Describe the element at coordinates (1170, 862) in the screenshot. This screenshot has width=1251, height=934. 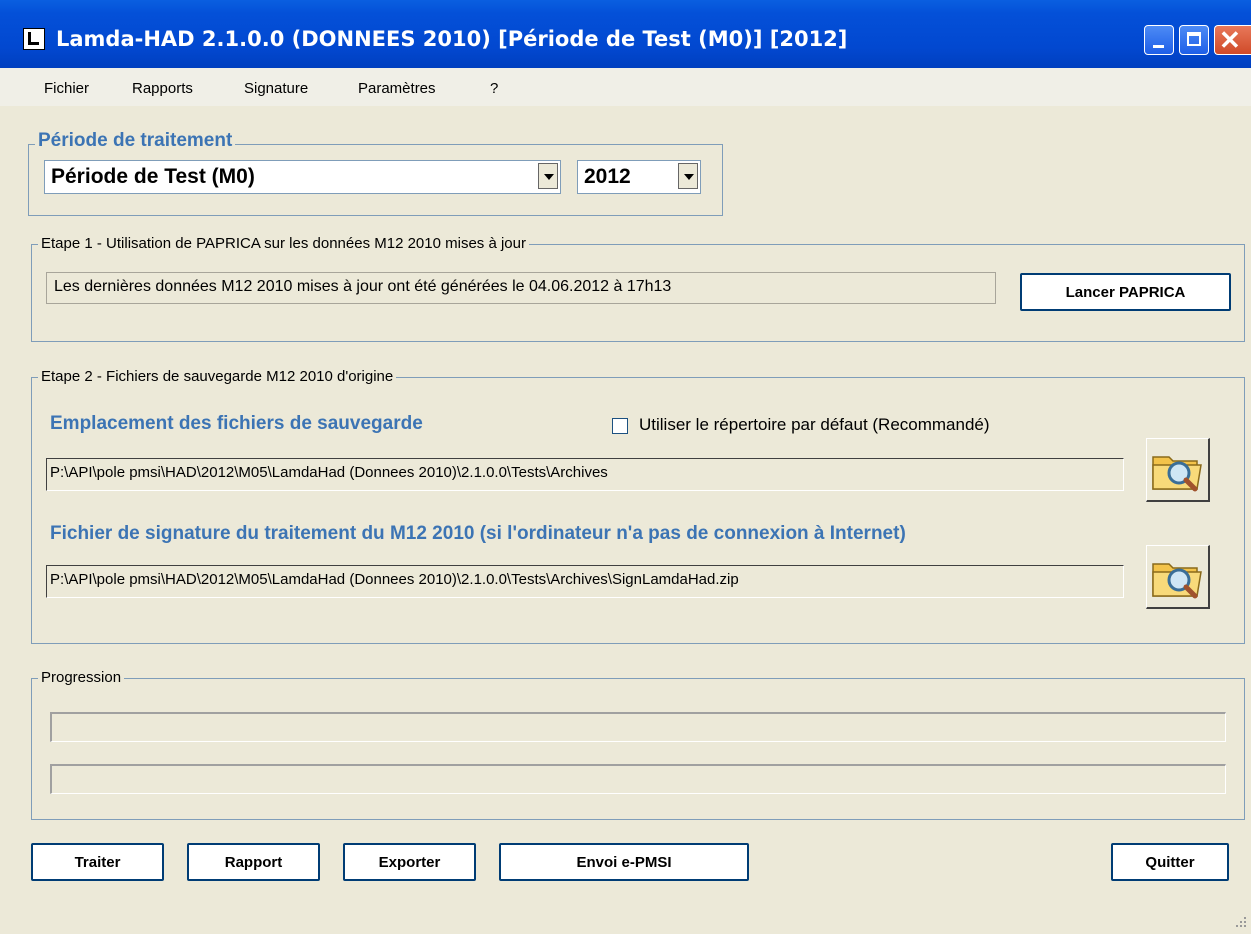
I see `quitter-button: Quitter` at that location.